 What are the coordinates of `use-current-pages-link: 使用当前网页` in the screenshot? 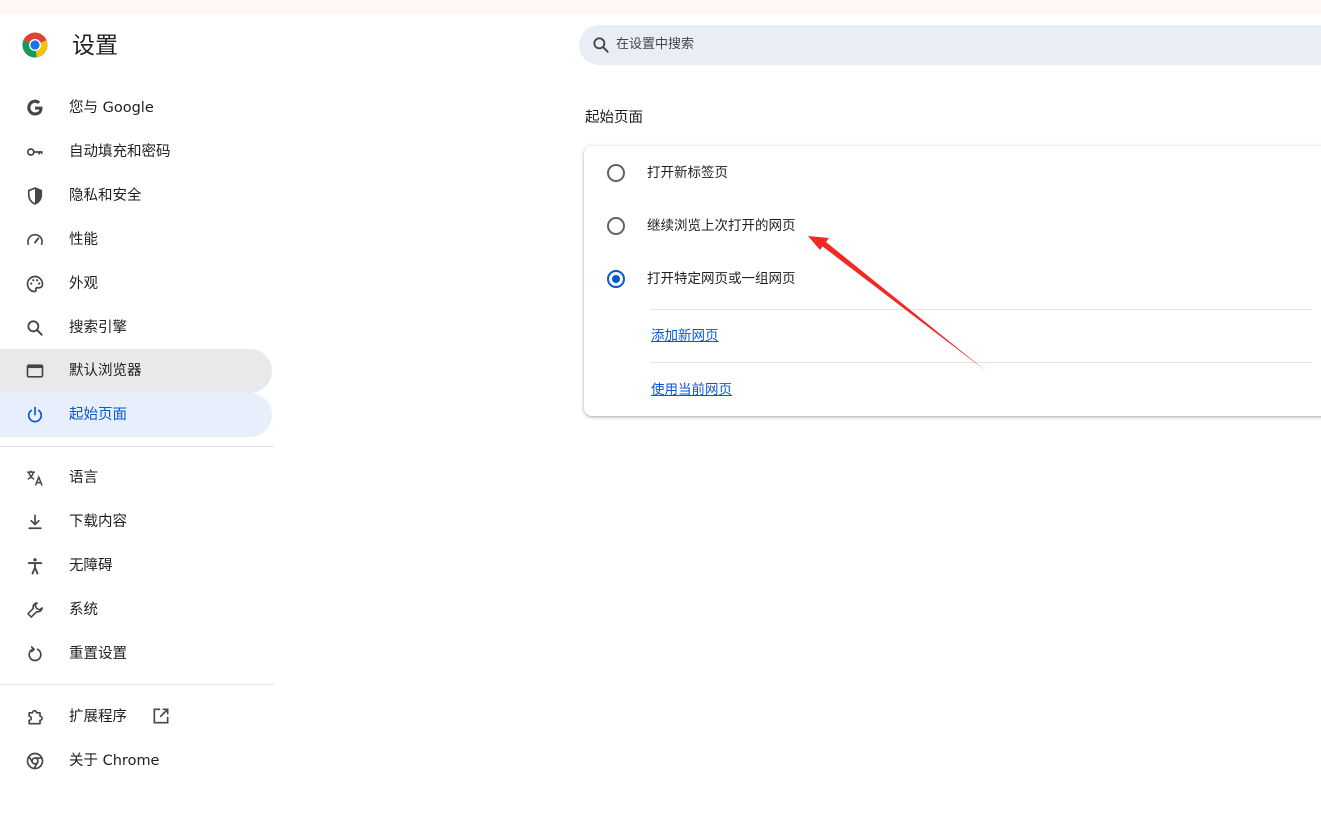 It's located at (691, 390).